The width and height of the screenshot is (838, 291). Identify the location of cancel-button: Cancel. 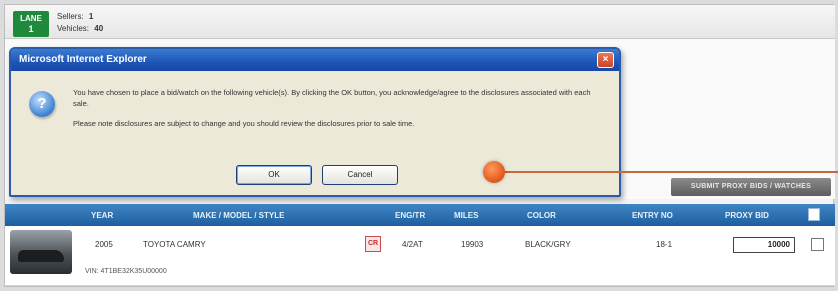
(360, 175).